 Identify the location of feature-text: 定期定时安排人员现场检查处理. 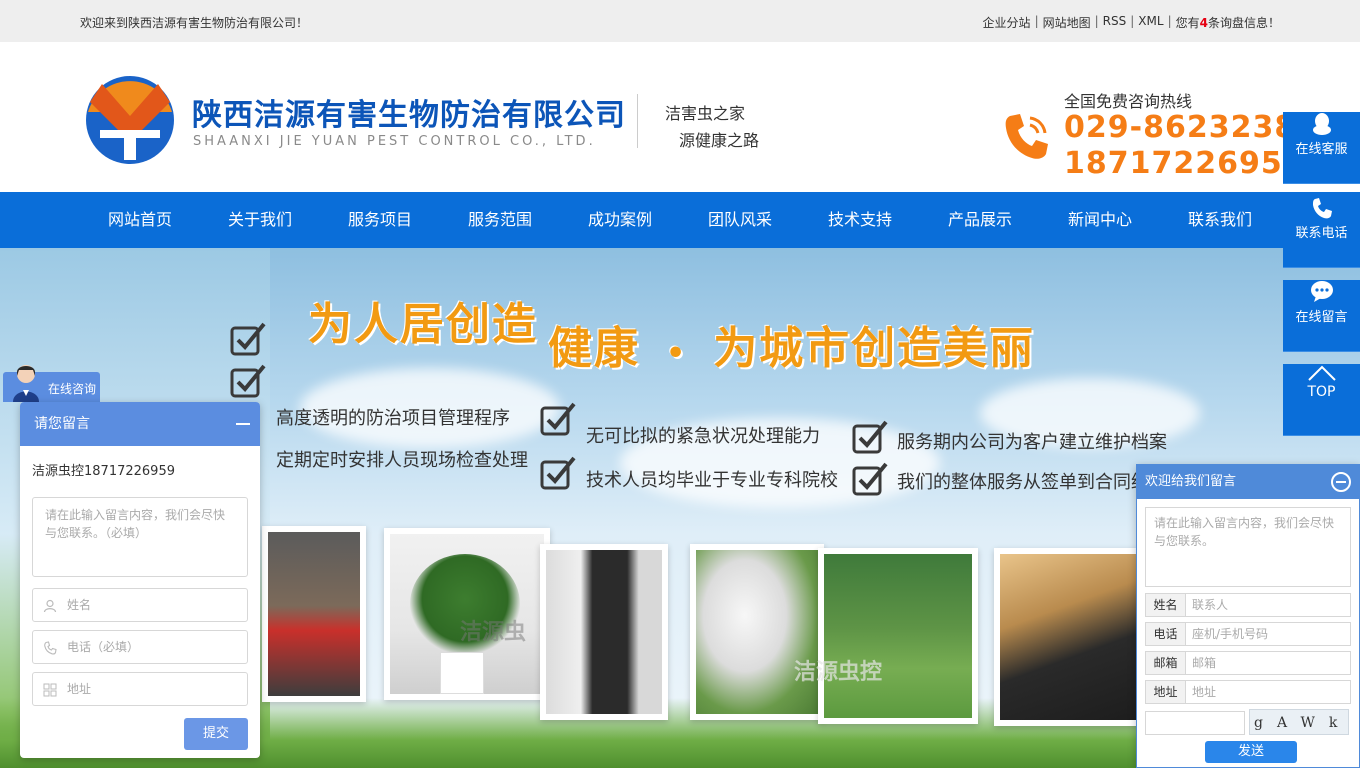
(402, 460).